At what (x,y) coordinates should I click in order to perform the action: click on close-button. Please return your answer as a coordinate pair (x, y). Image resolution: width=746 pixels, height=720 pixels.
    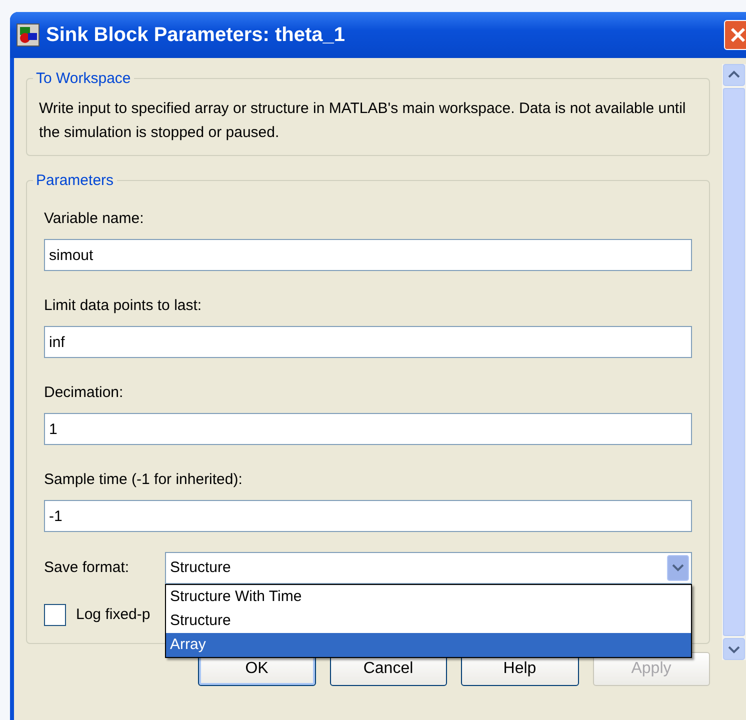
    Looking at the image, I should click on (735, 35).